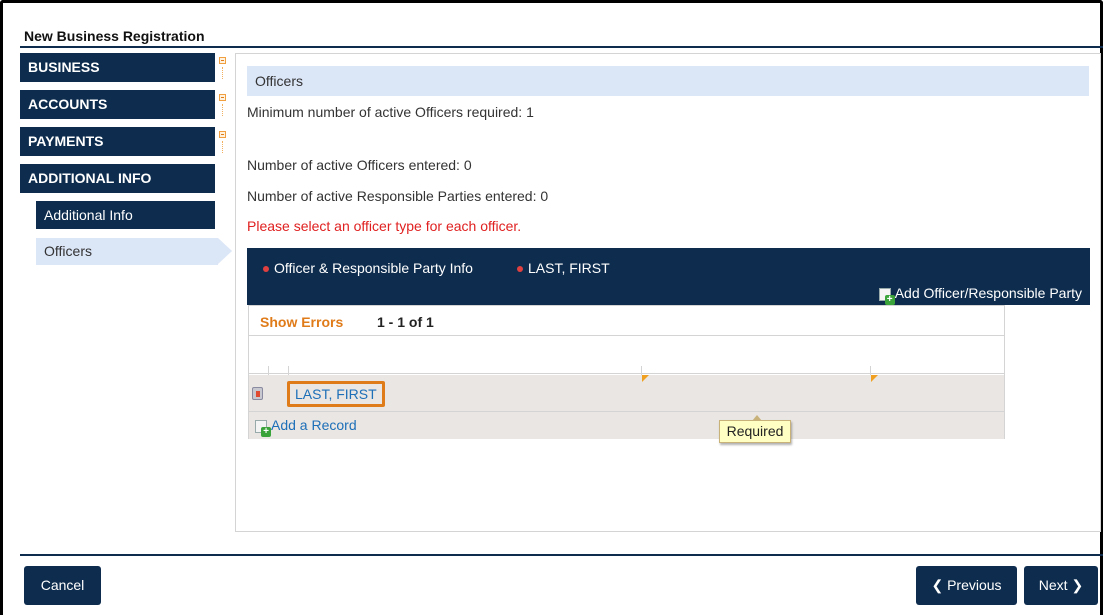  What do you see at coordinates (756, 393) in the screenshot?
I see `officer-type-cell` at bounding box center [756, 393].